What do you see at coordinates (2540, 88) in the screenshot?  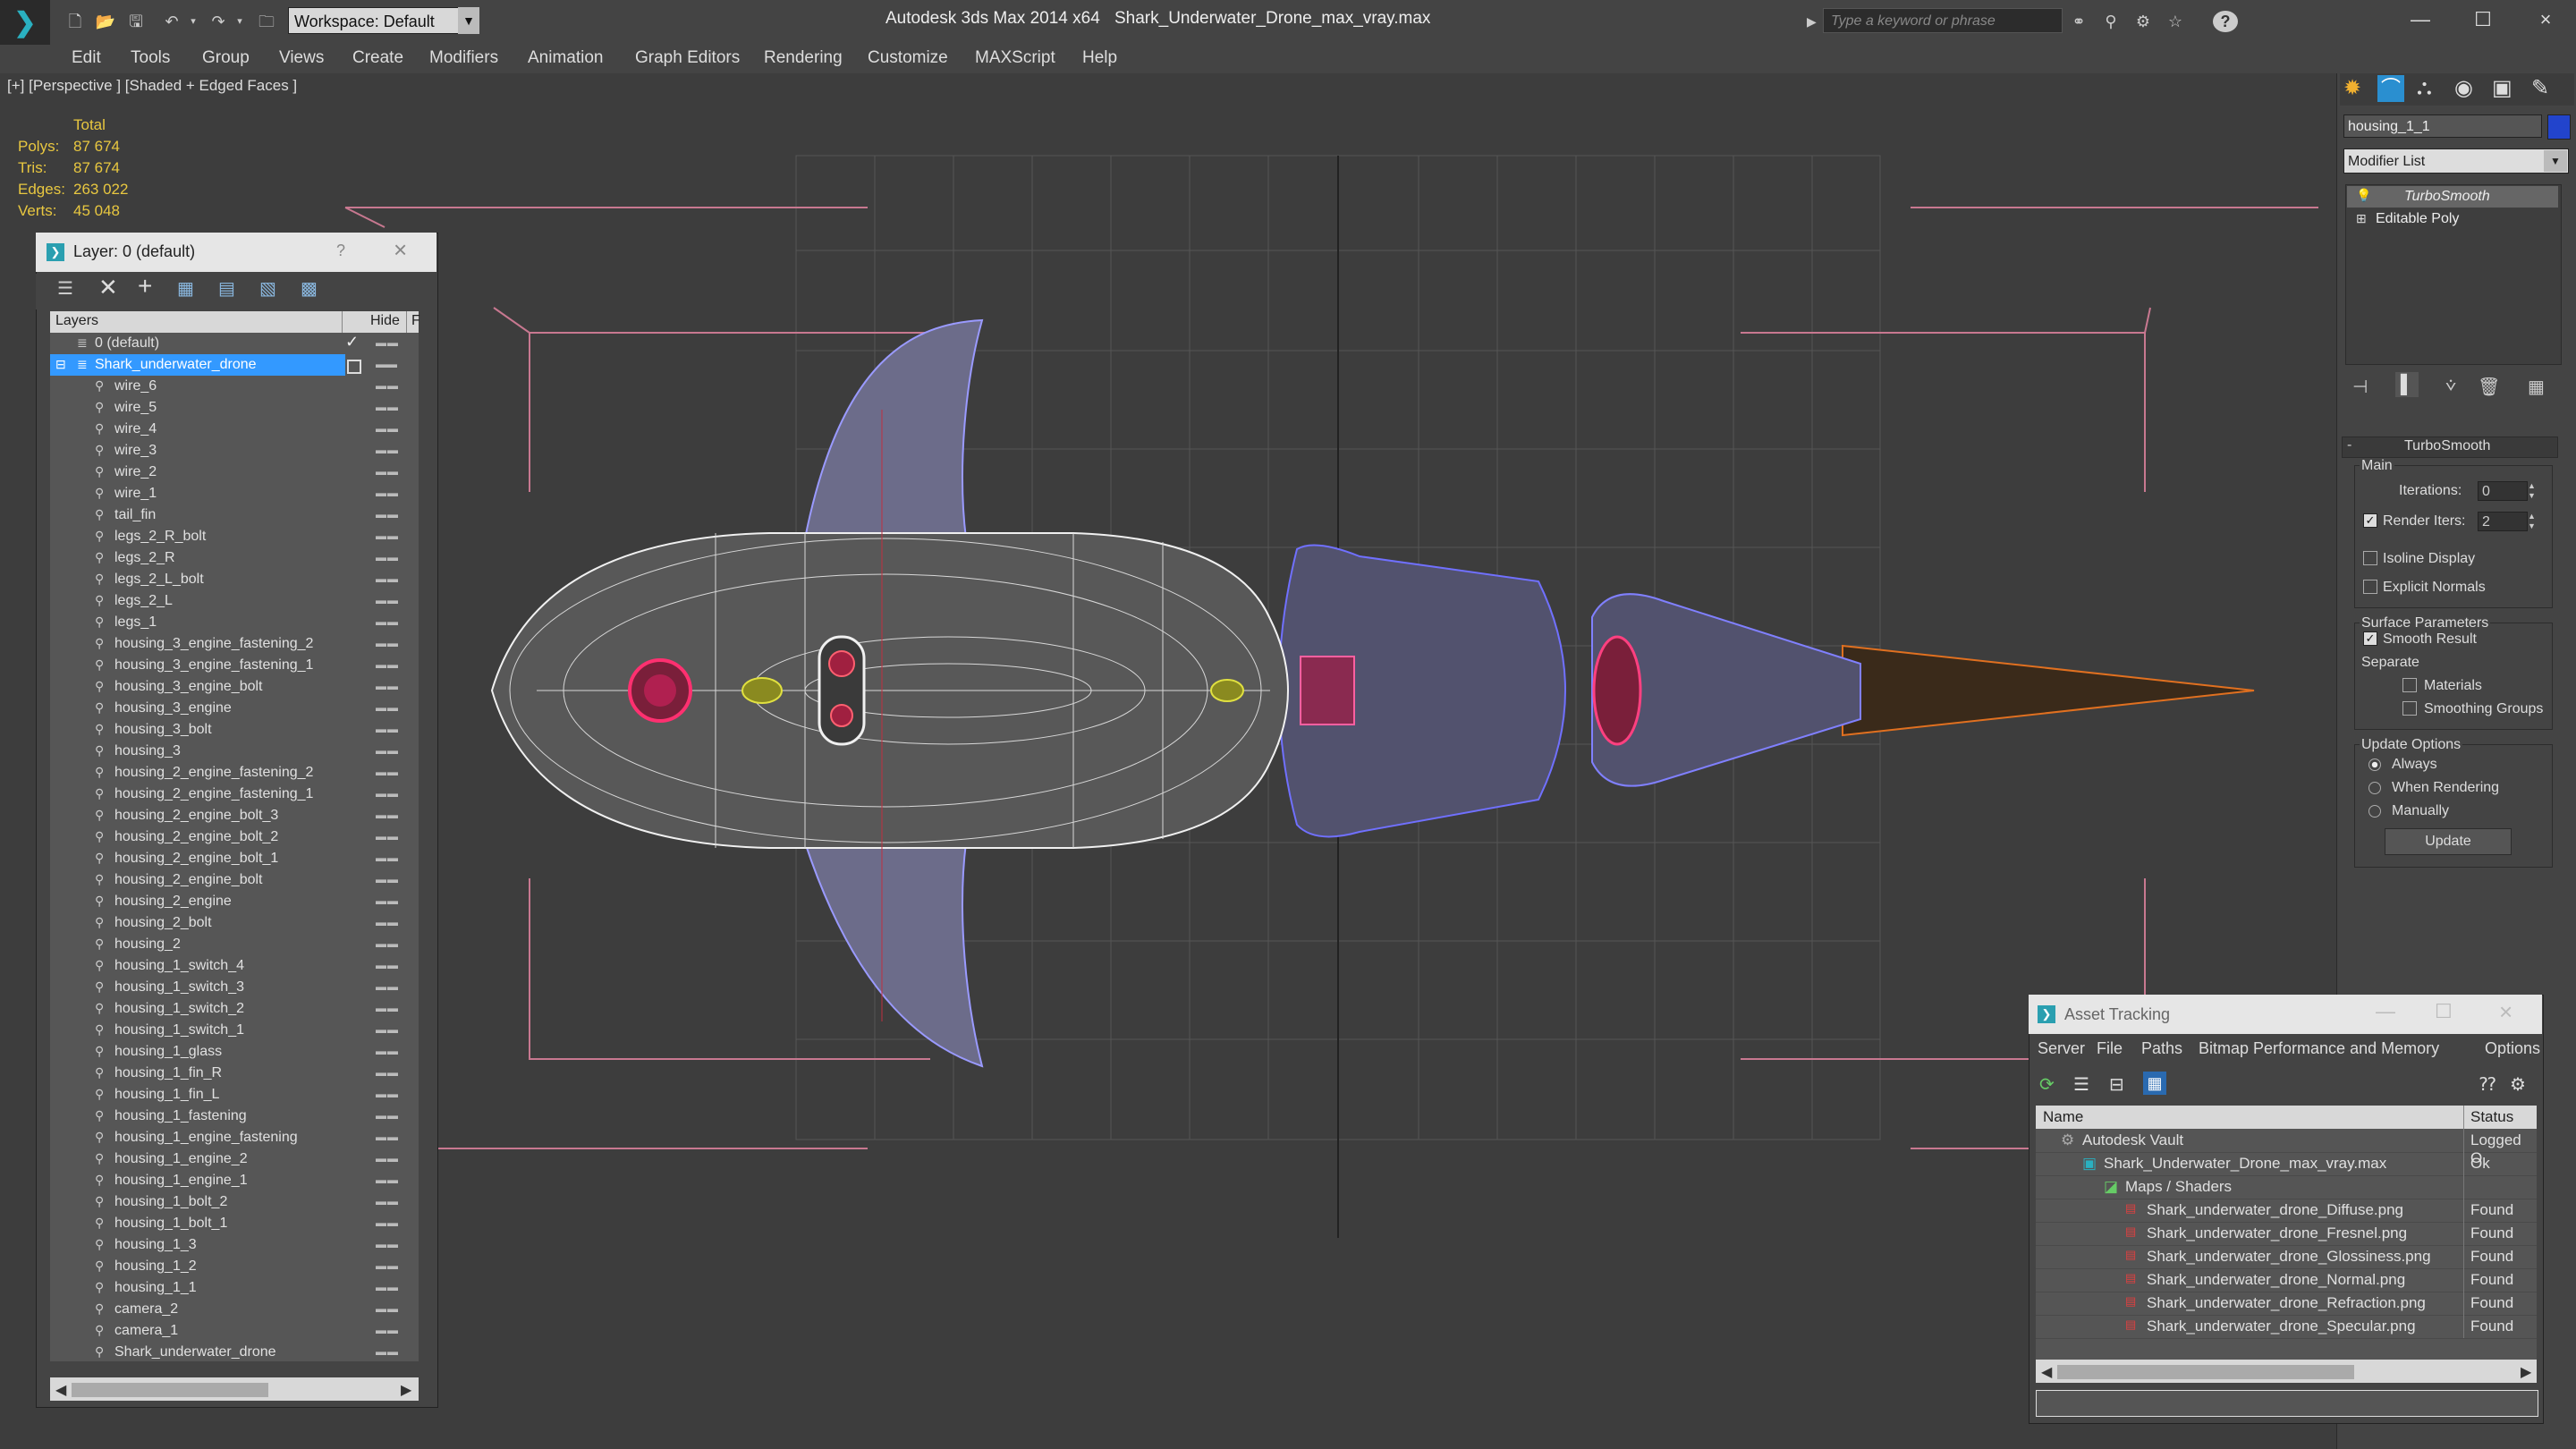 I see `utilities-tab-icon: ✎` at bounding box center [2540, 88].